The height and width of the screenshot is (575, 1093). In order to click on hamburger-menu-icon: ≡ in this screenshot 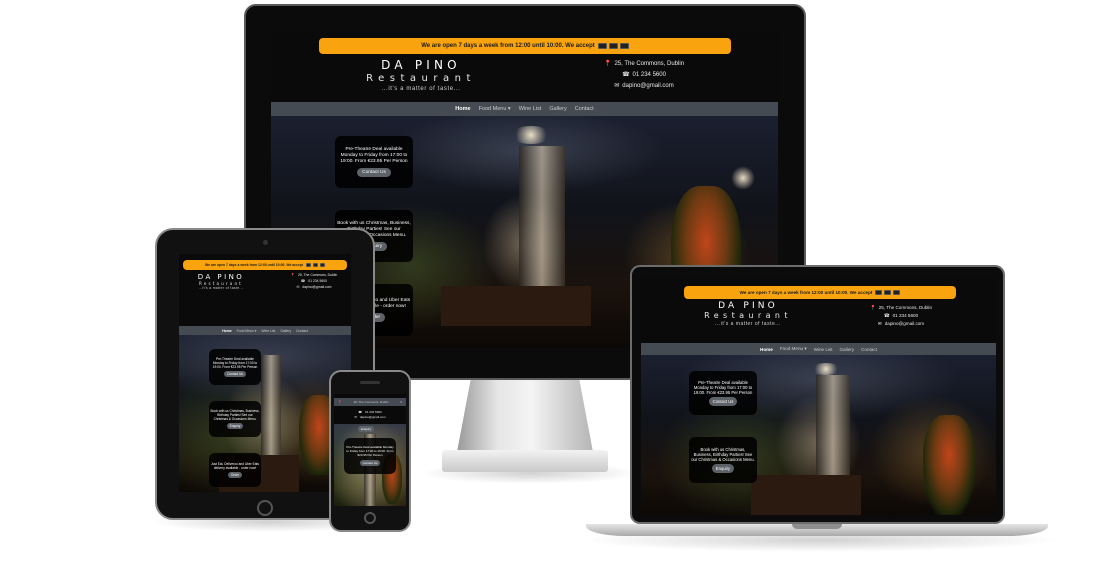, I will do `click(401, 402)`.